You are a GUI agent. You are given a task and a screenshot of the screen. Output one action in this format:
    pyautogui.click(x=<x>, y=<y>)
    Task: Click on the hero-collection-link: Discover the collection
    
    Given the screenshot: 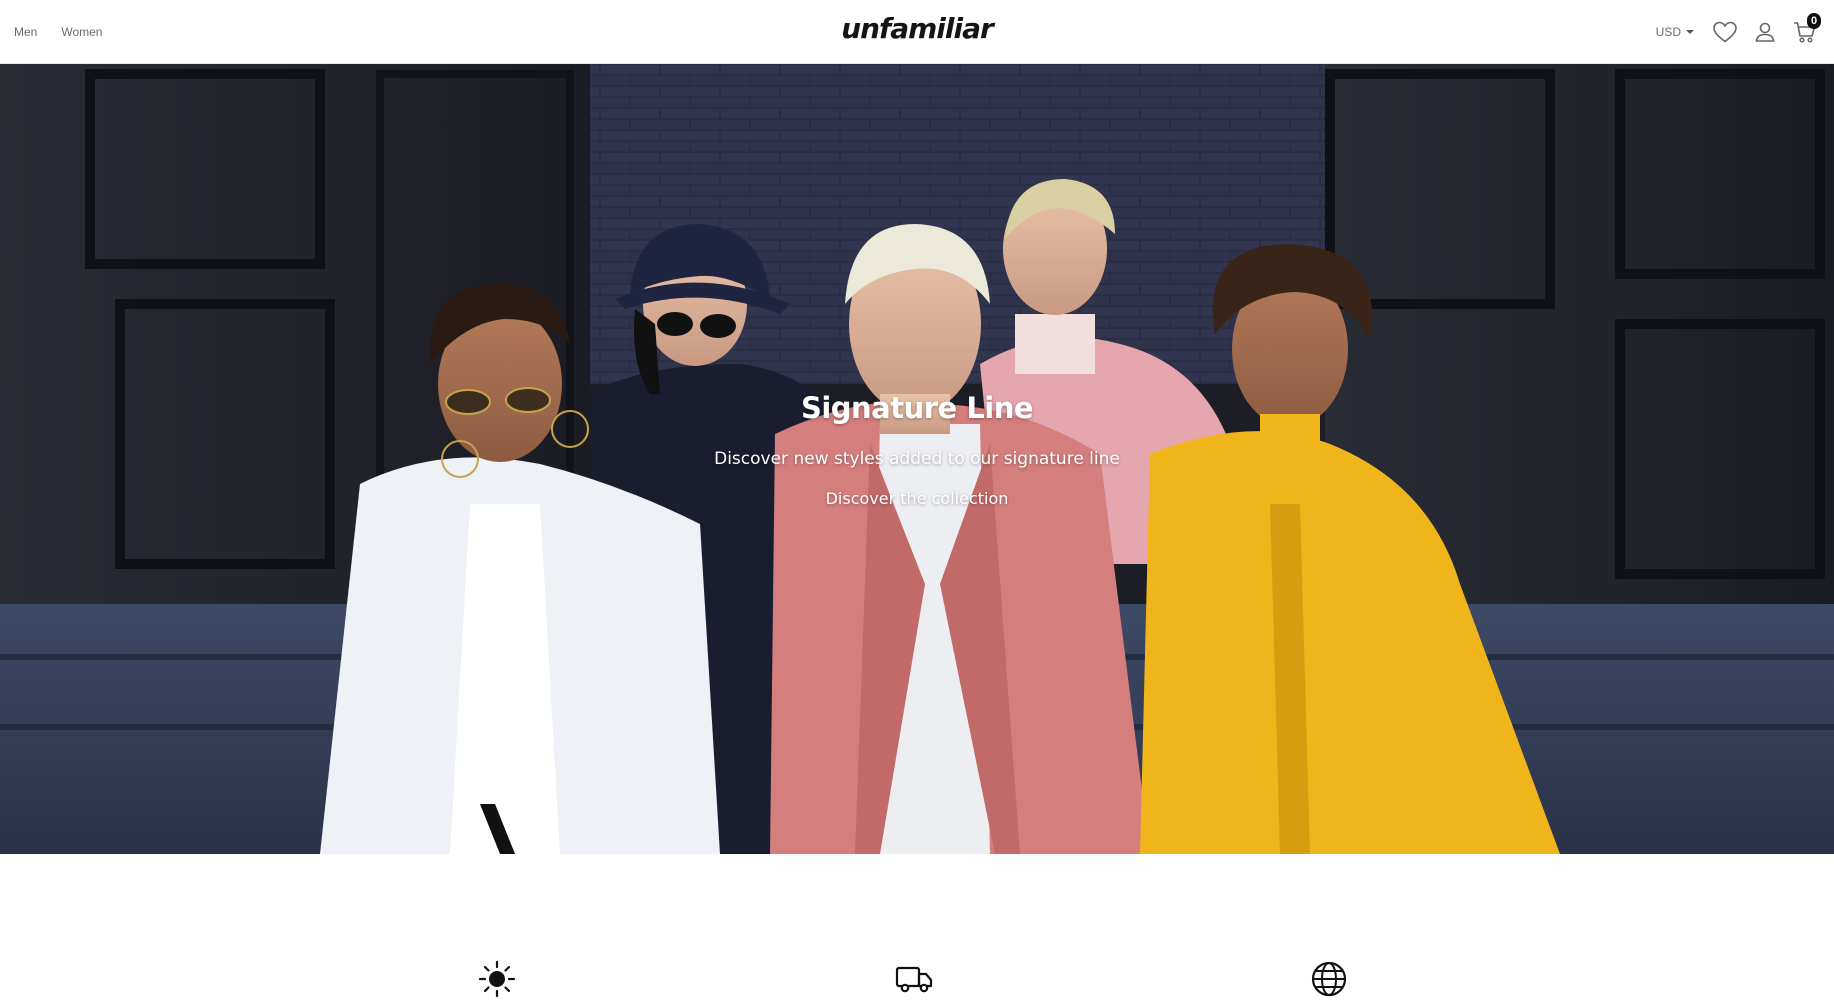 What is the action you would take?
    pyautogui.click(x=917, y=498)
    